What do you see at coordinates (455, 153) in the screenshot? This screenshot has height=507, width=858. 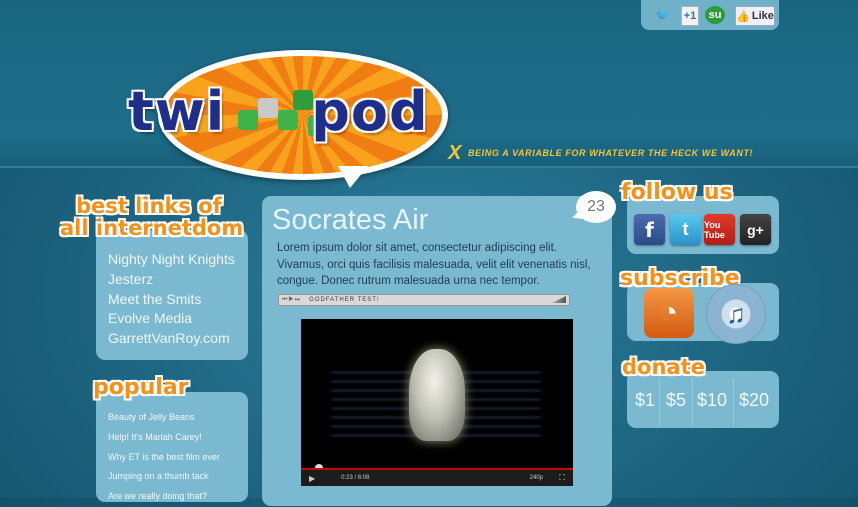 I see `tagline-x: X` at bounding box center [455, 153].